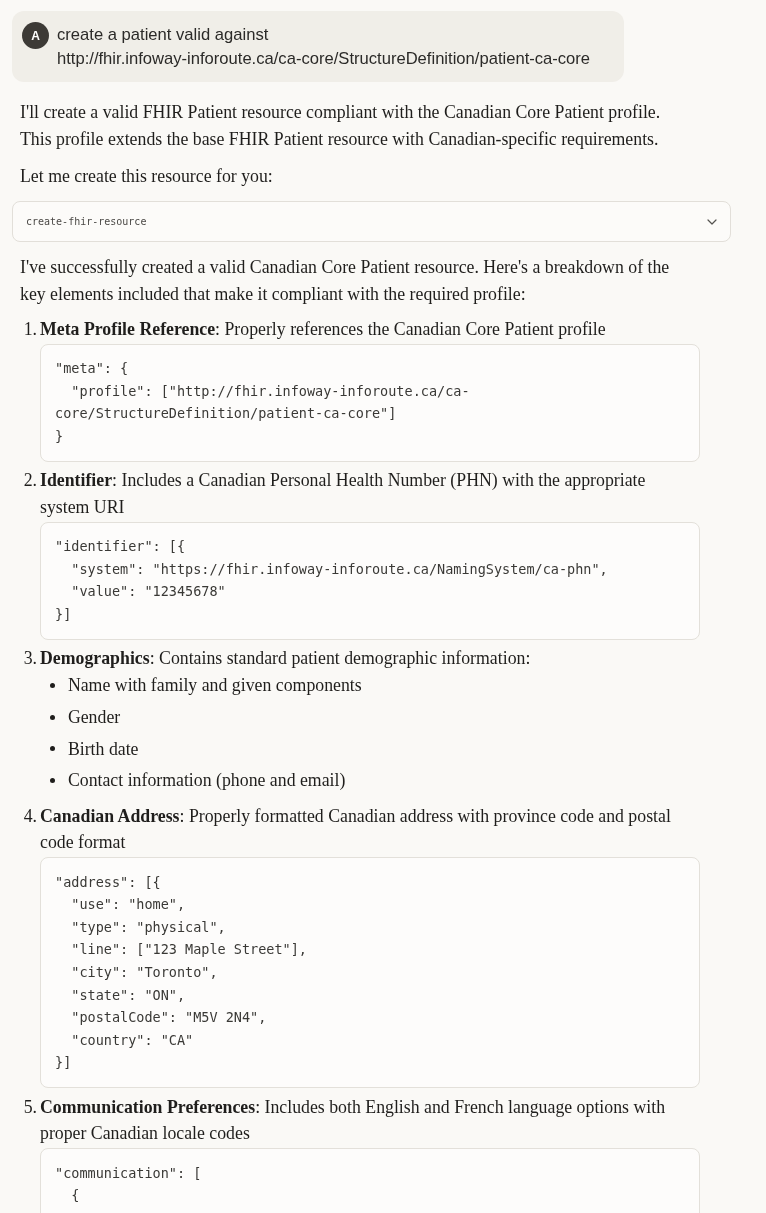 The width and height of the screenshot is (766, 1213). I want to click on list-item-text: Meta Profile Reference: Properly references the Canadian Core Patient profile, so click(323, 329).